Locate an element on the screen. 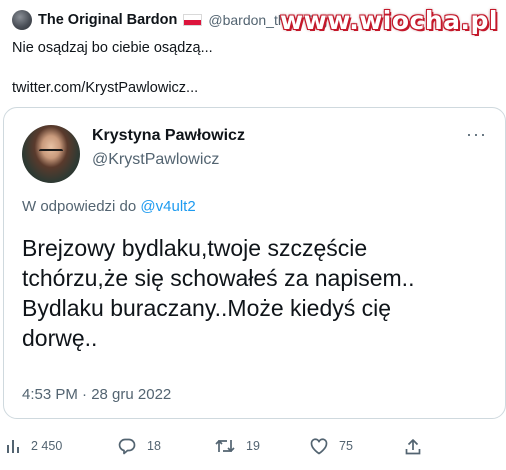 This screenshot has width=506, height=470. quoted-author-handle: @KrystPawlowicz is located at coordinates (155, 160).